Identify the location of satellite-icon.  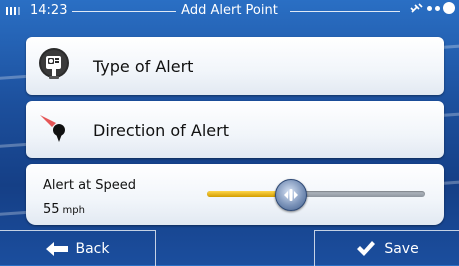
(416, 8).